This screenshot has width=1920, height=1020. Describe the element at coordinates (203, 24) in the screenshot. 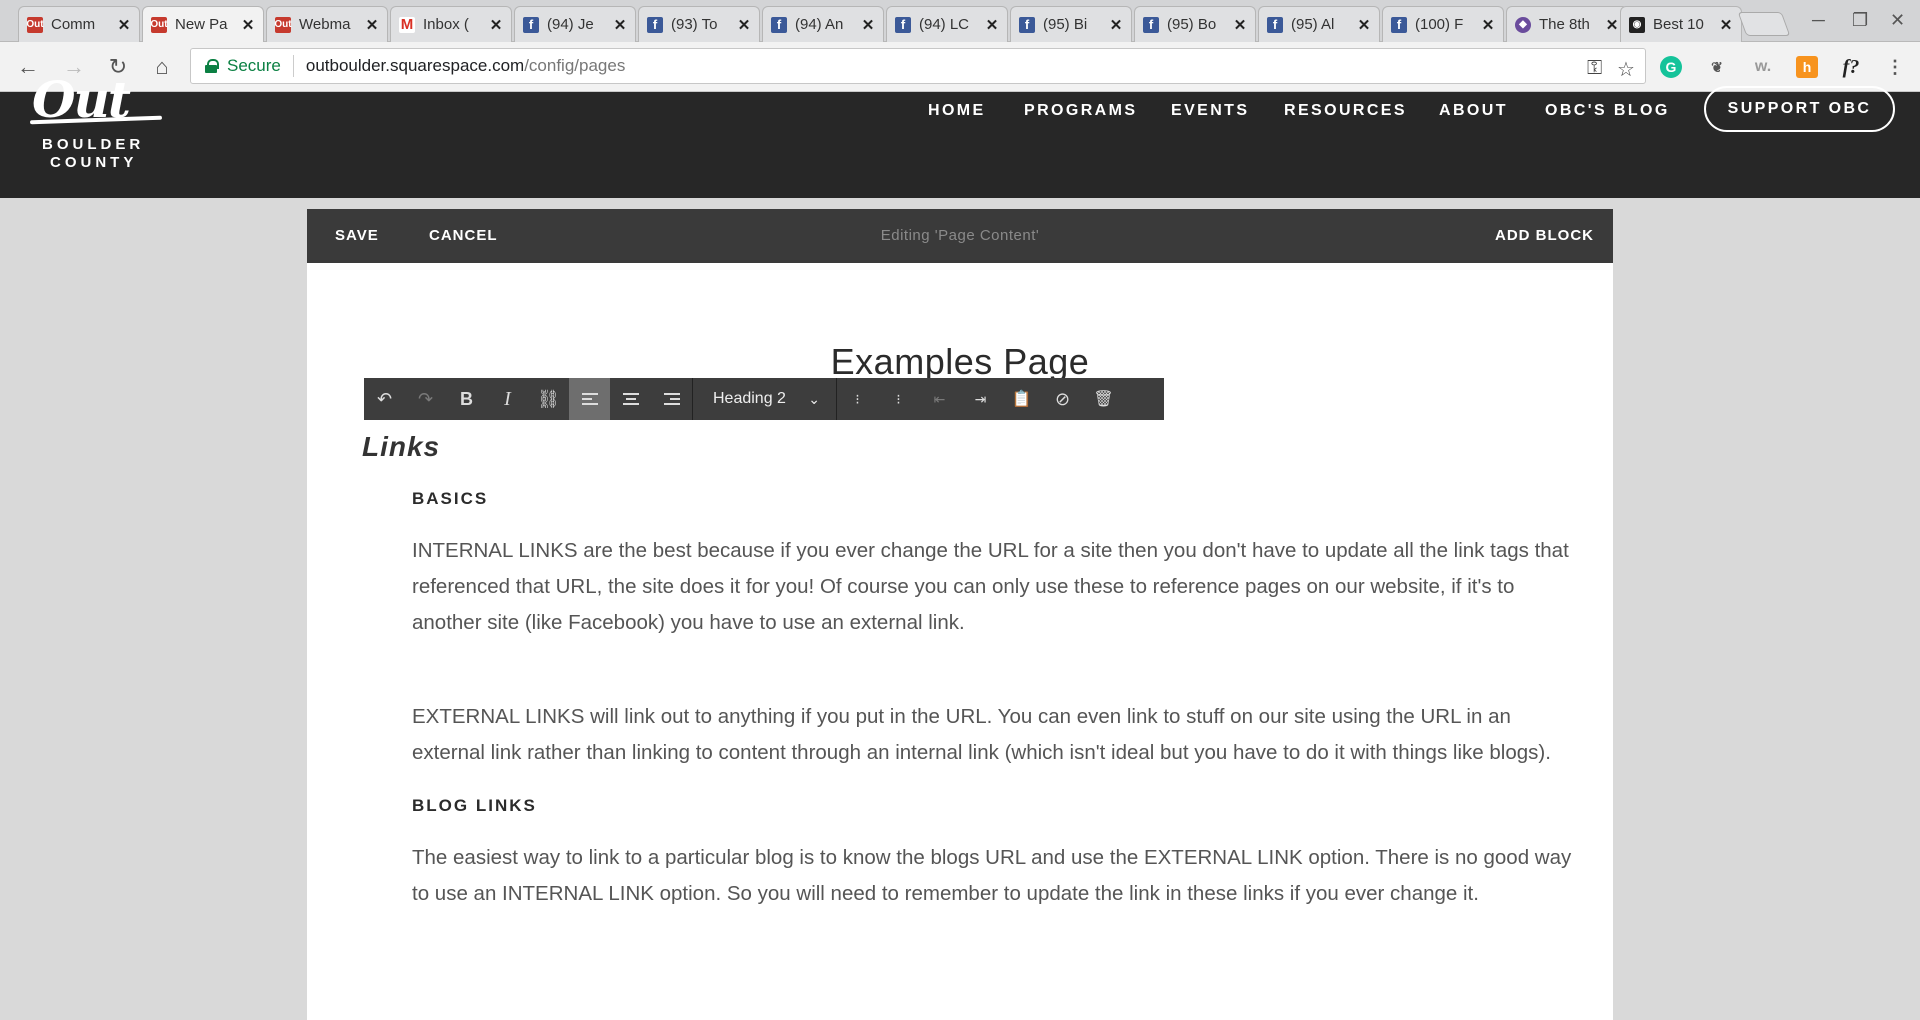

I see `browser-tab-active: Out New Pa ✕` at that location.